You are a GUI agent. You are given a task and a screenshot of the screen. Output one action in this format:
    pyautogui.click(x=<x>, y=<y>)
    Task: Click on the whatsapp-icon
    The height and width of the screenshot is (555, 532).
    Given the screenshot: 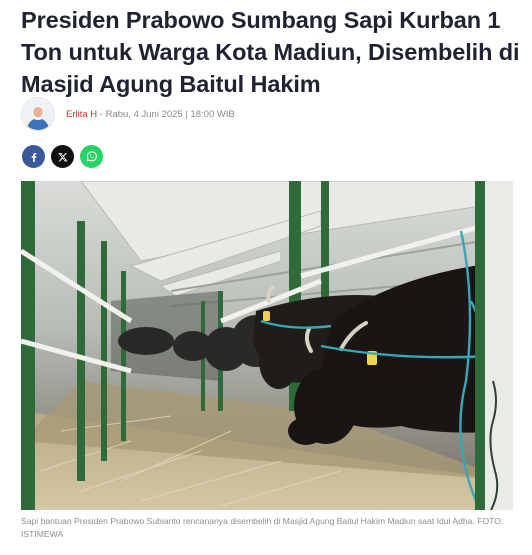 What is the action you would take?
    pyautogui.click(x=91, y=156)
    